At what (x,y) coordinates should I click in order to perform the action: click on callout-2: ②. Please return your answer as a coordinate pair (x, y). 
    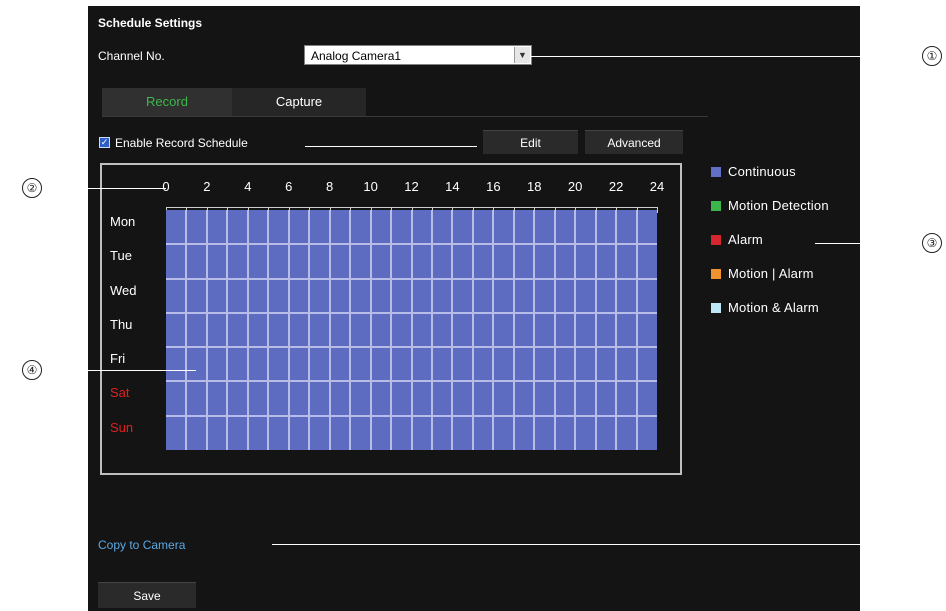
    Looking at the image, I should click on (32, 188).